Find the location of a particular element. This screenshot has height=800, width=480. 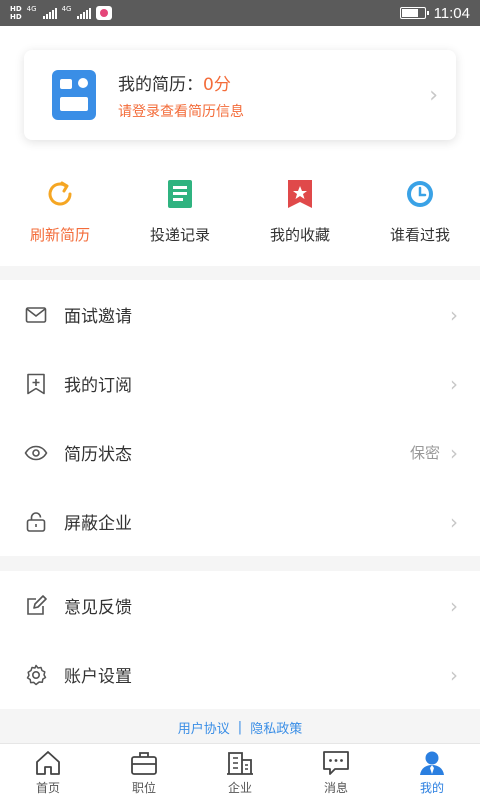

message-icon is located at coordinates (336, 763).